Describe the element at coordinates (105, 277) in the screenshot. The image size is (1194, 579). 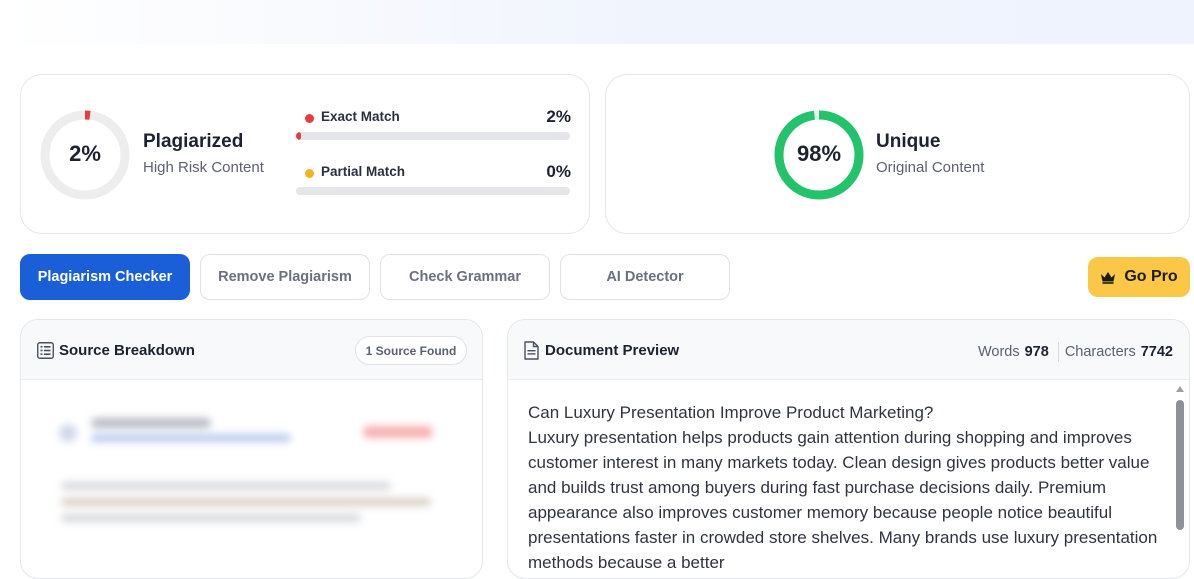
I see `tab-plagiarism-checker: Plagiarism Checker` at that location.